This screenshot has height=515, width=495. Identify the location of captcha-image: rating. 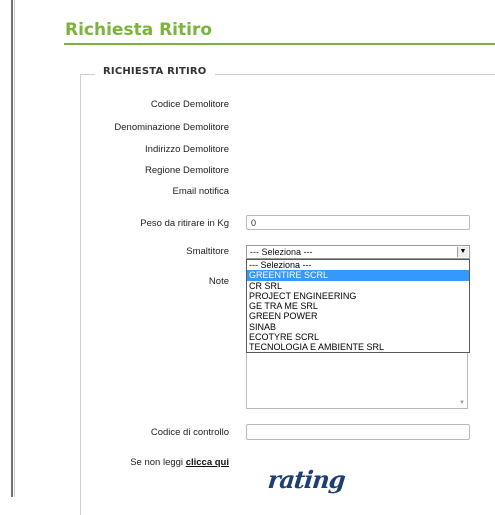
(306, 479).